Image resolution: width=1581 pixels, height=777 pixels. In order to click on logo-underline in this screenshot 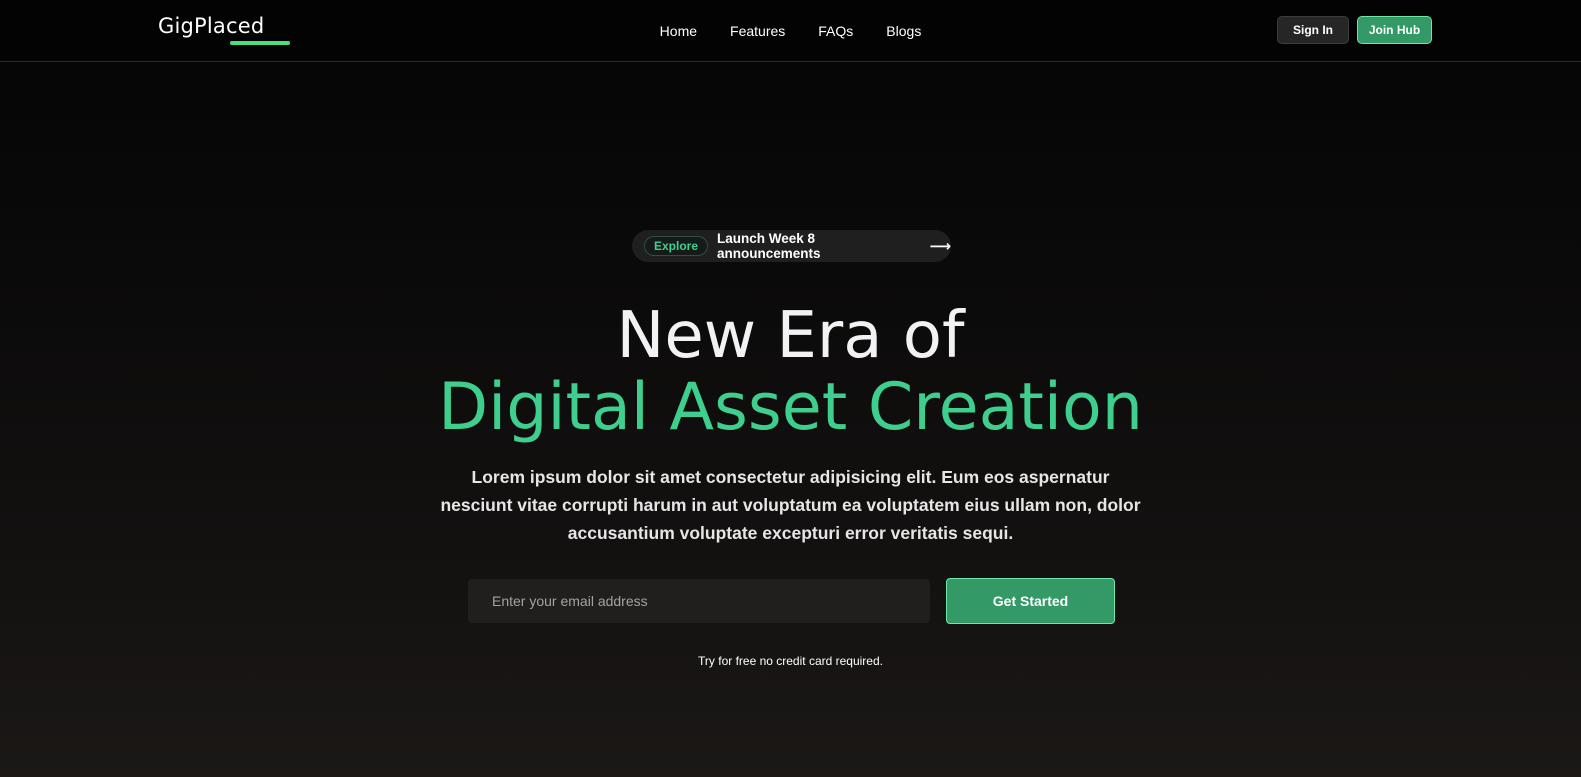, I will do `click(260, 43)`.